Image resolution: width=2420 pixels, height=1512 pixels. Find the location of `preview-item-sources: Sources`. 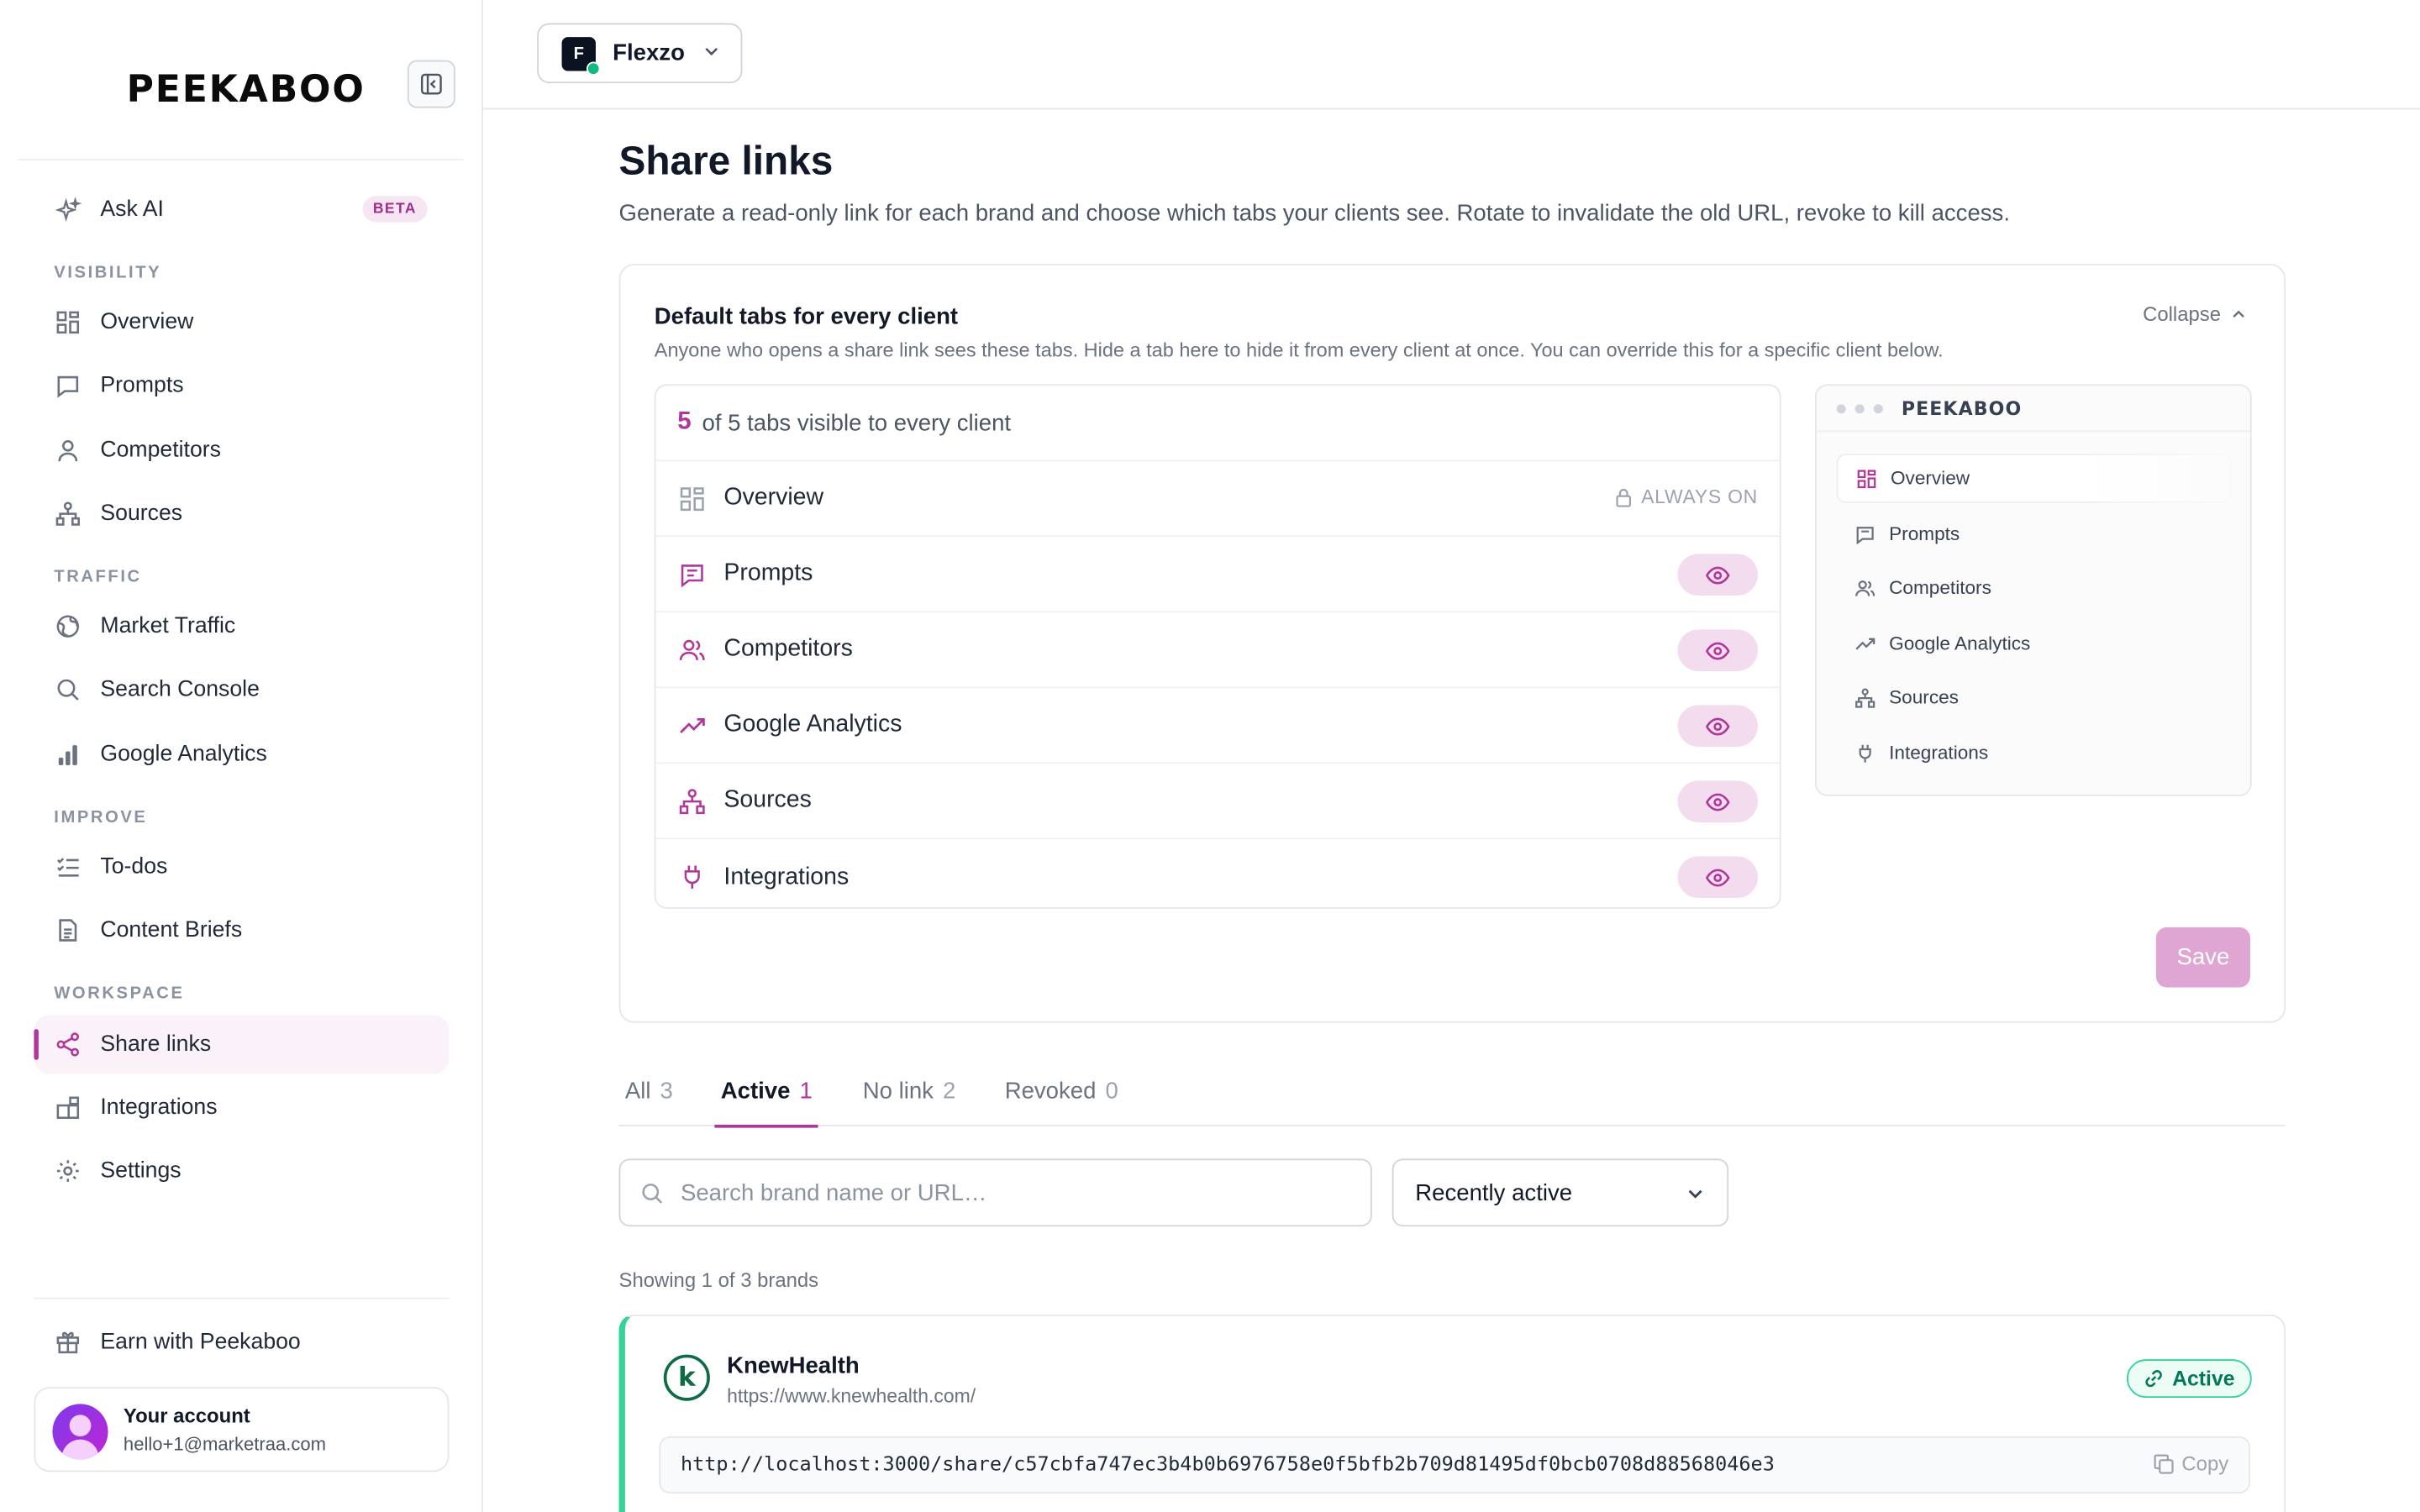

preview-item-sources: Sources is located at coordinates (2035, 697).